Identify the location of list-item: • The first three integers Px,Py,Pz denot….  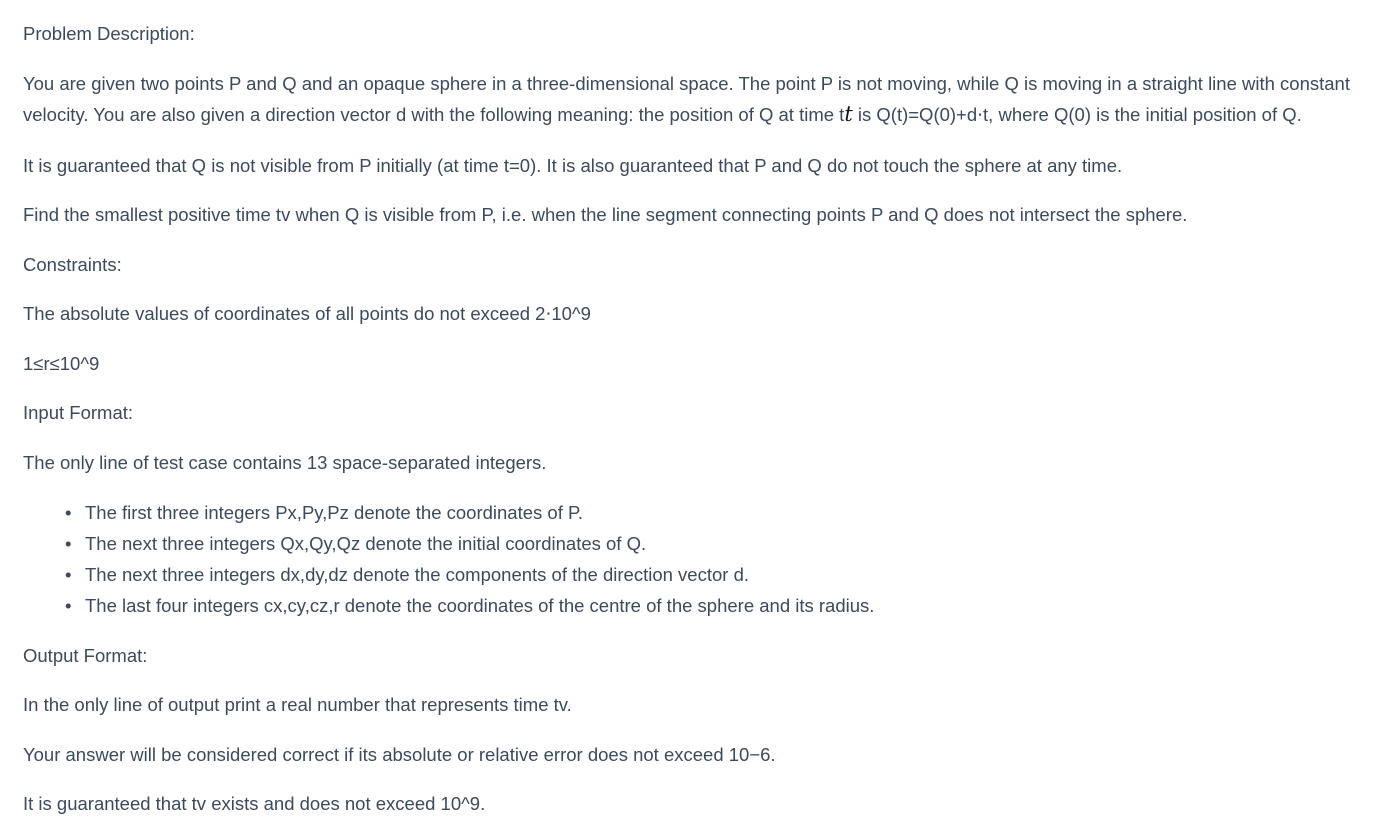
(469, 512).